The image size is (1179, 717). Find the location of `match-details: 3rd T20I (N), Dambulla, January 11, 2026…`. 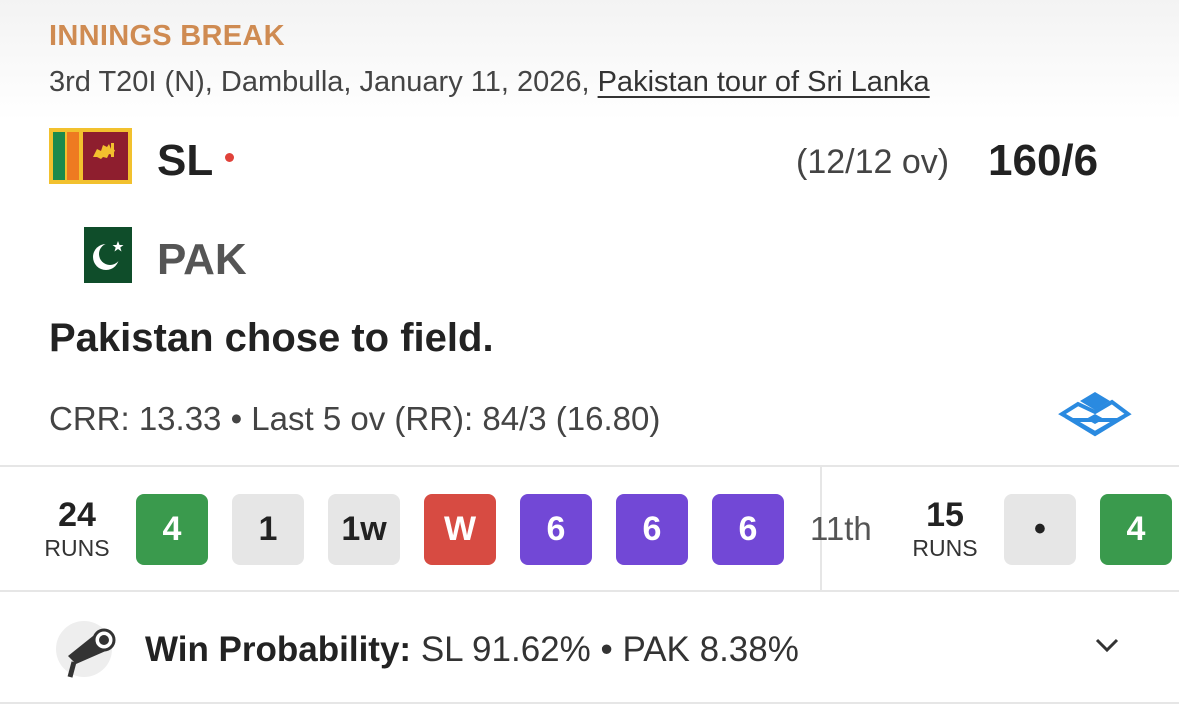

match-details: 3rd T20I (N), Dambulla, January 11, 2026… is located at coordinates (323, 82).